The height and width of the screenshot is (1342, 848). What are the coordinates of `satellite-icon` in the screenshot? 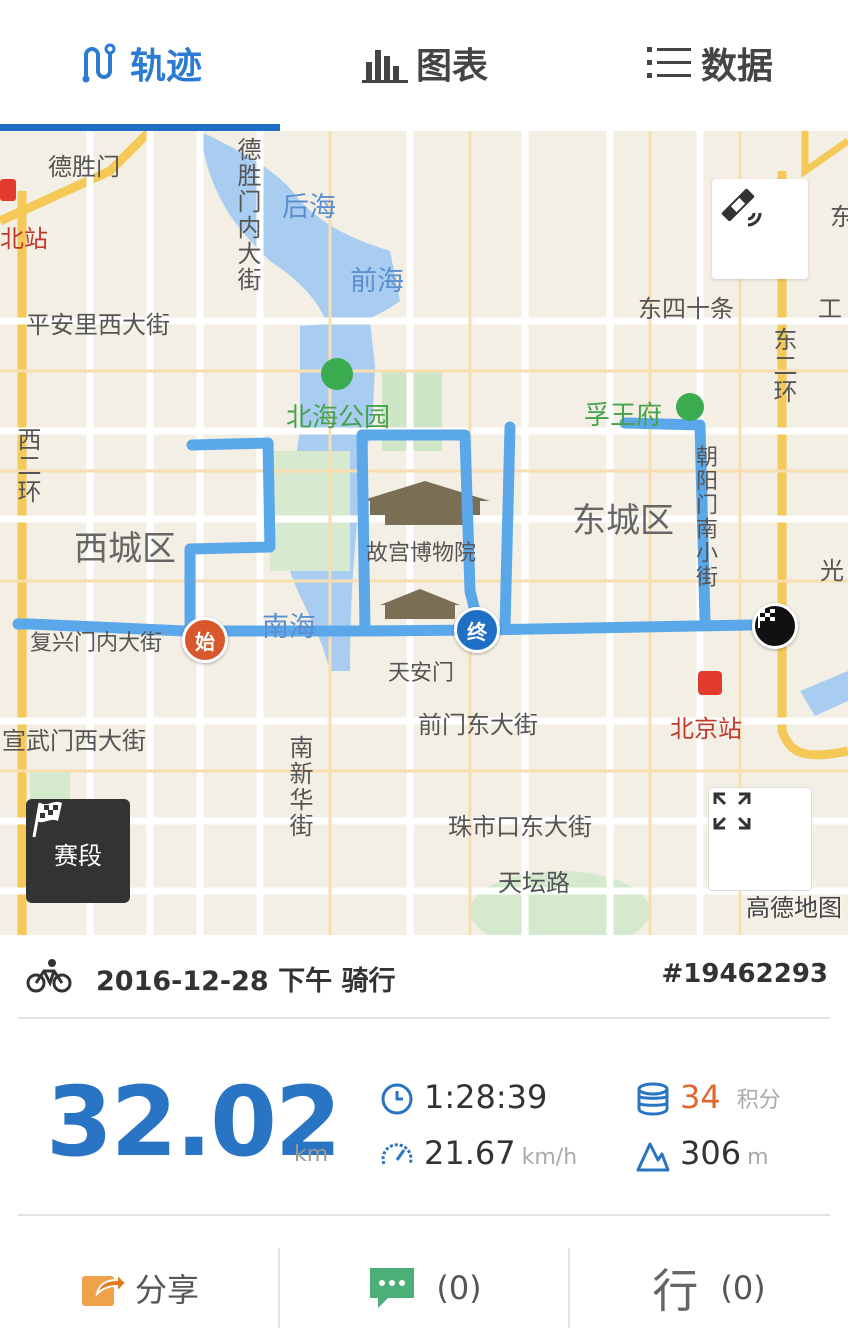 It's located at (741, 207).